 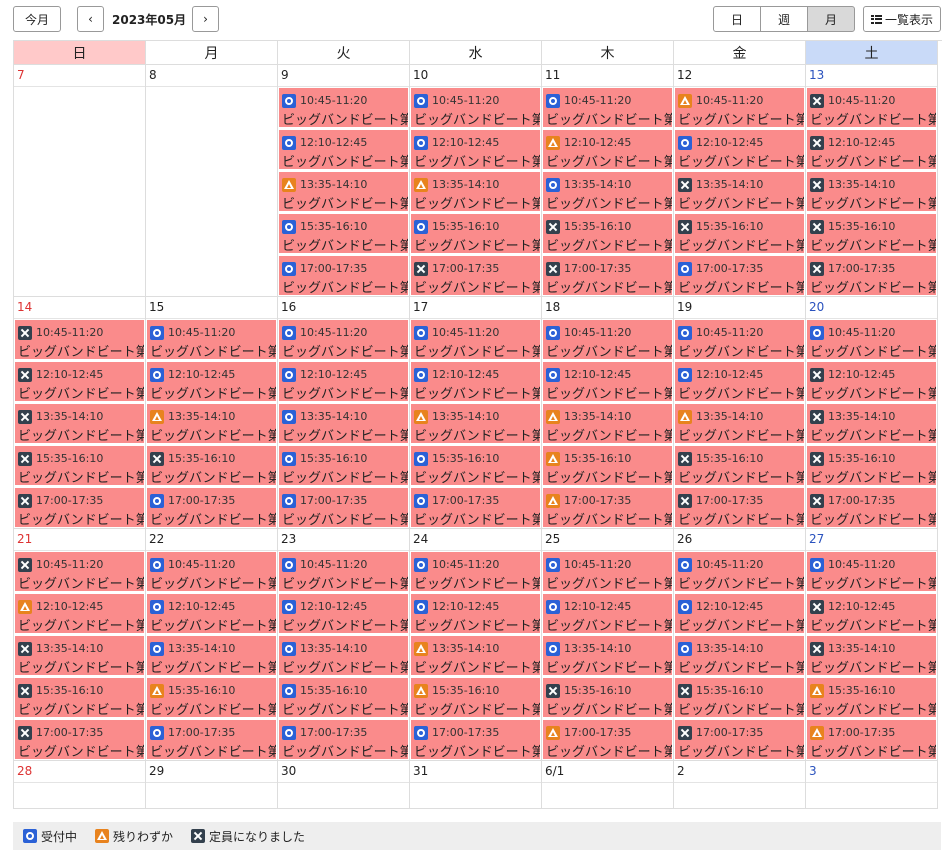 I want to click on calendar-day: 30, so click(x=344, y=785).